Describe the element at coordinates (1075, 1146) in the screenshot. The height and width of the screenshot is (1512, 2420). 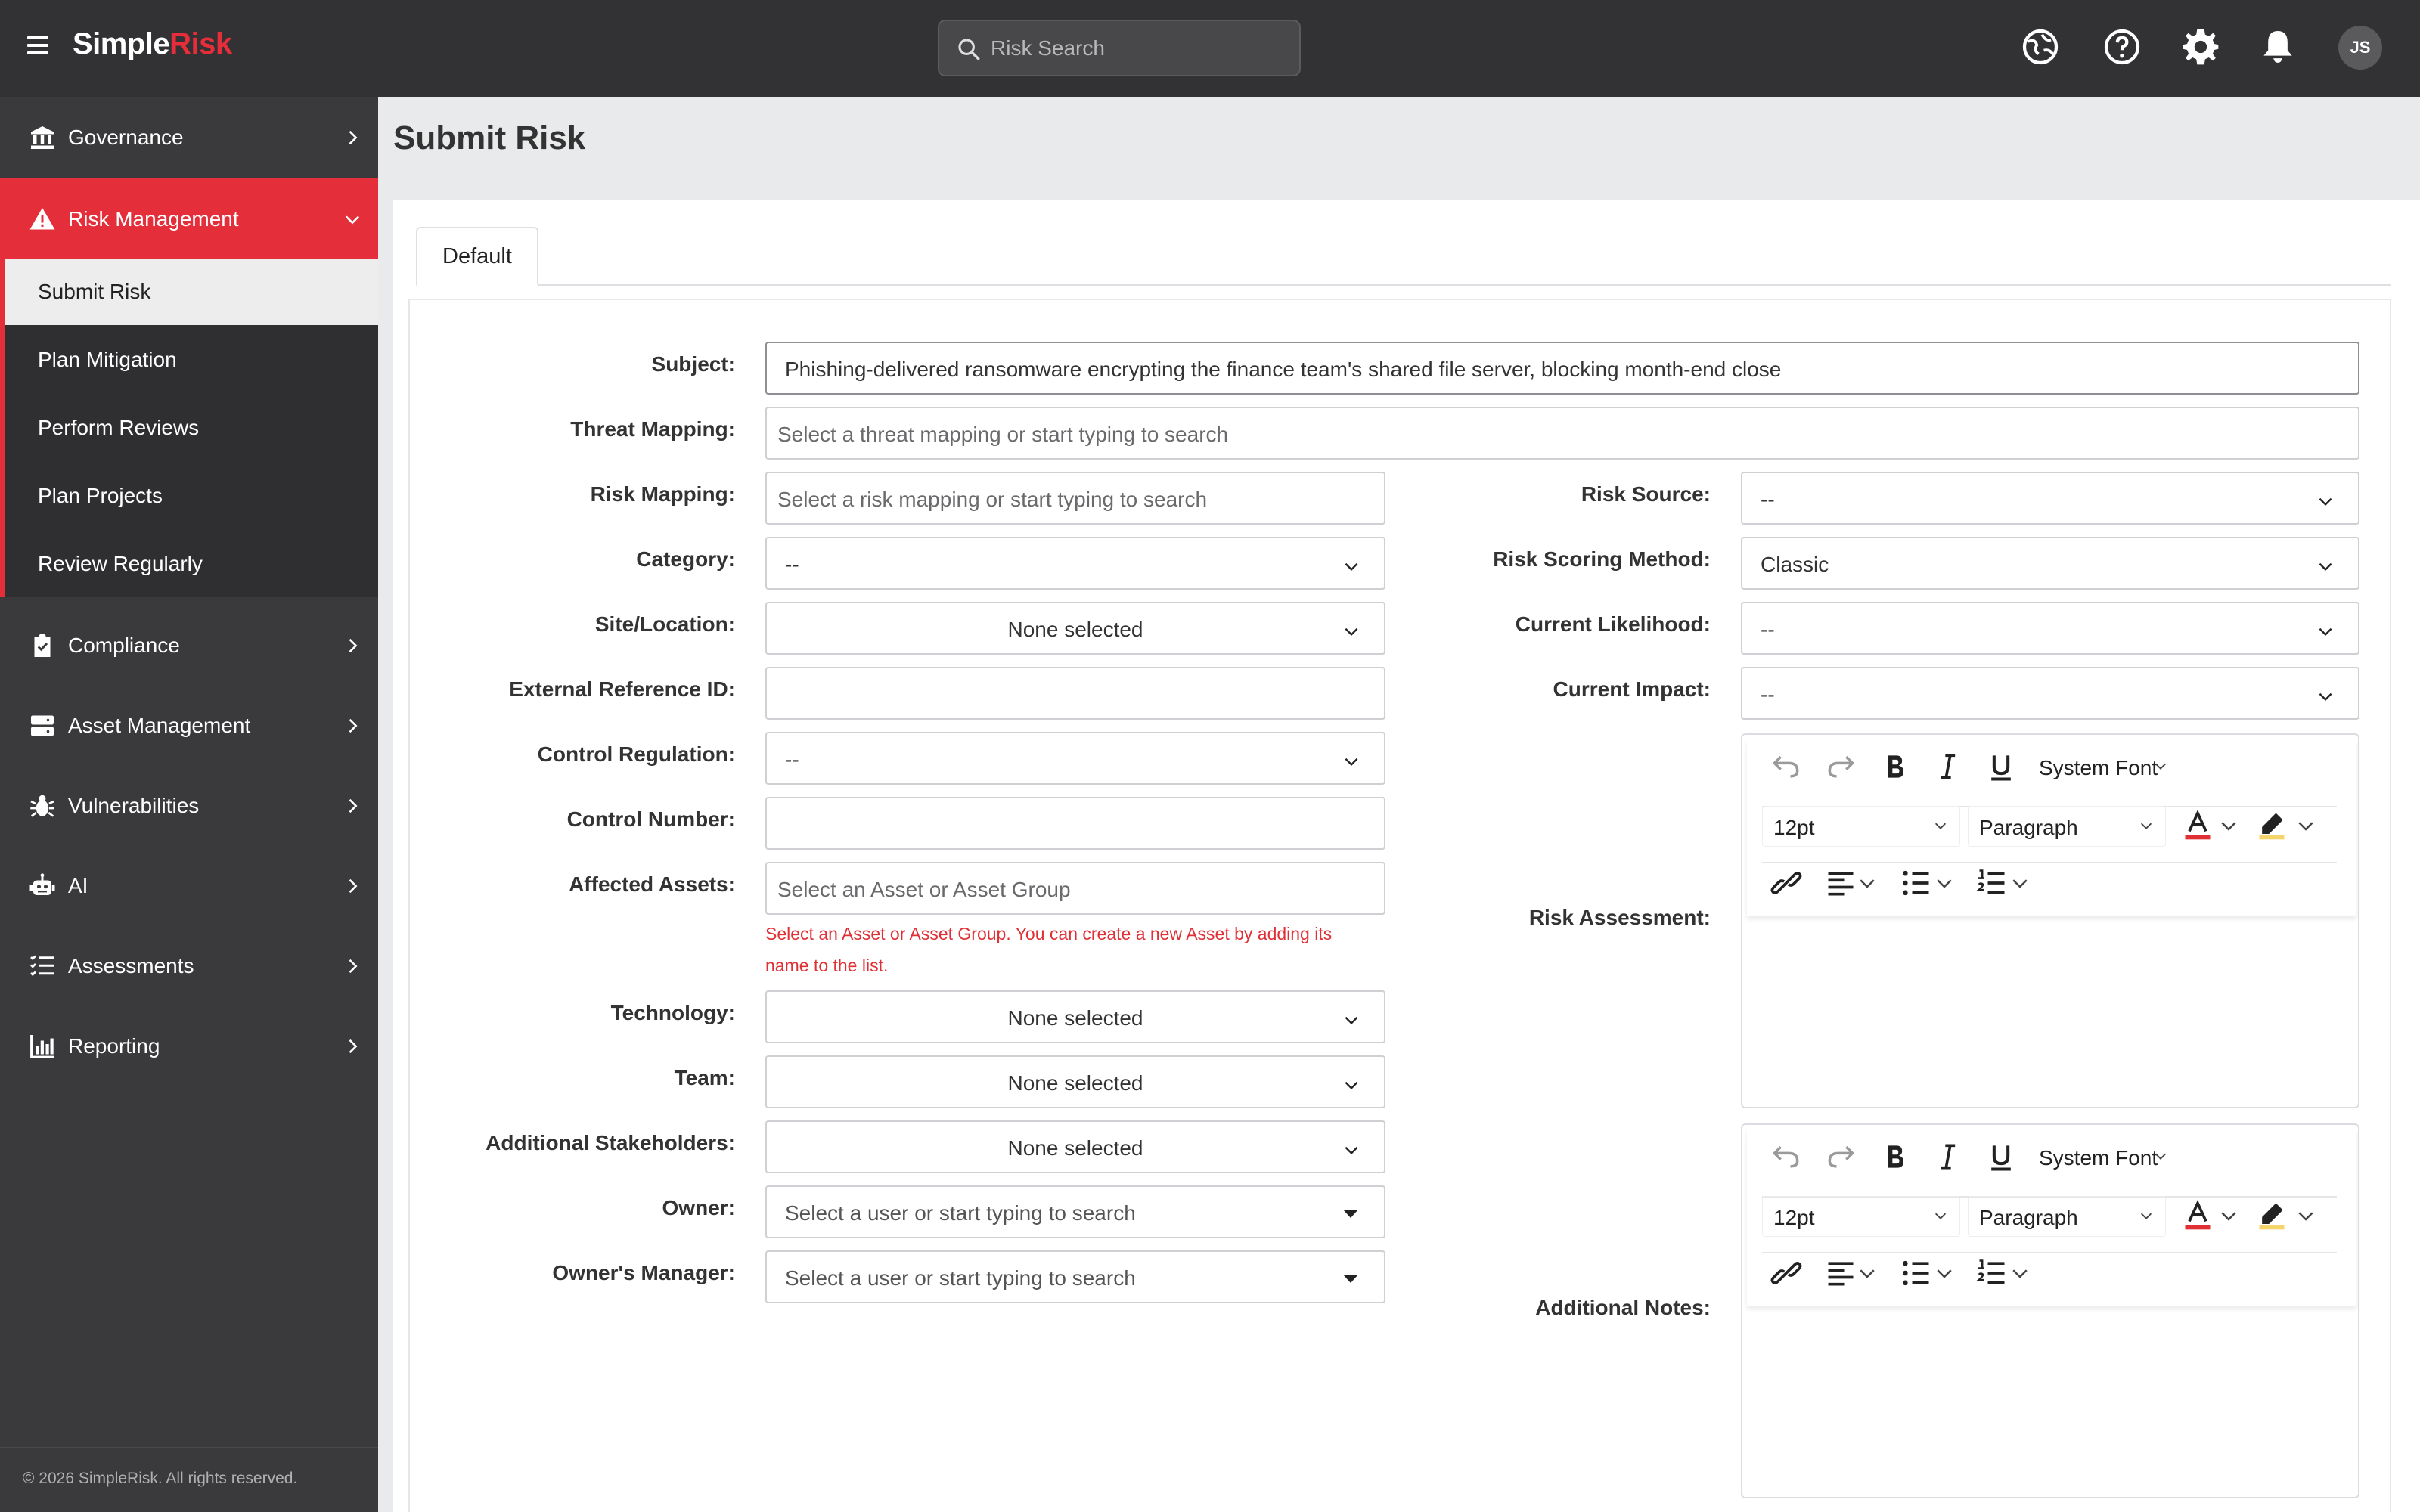
I see `additional-stakeholders-select: None selected` at that location.